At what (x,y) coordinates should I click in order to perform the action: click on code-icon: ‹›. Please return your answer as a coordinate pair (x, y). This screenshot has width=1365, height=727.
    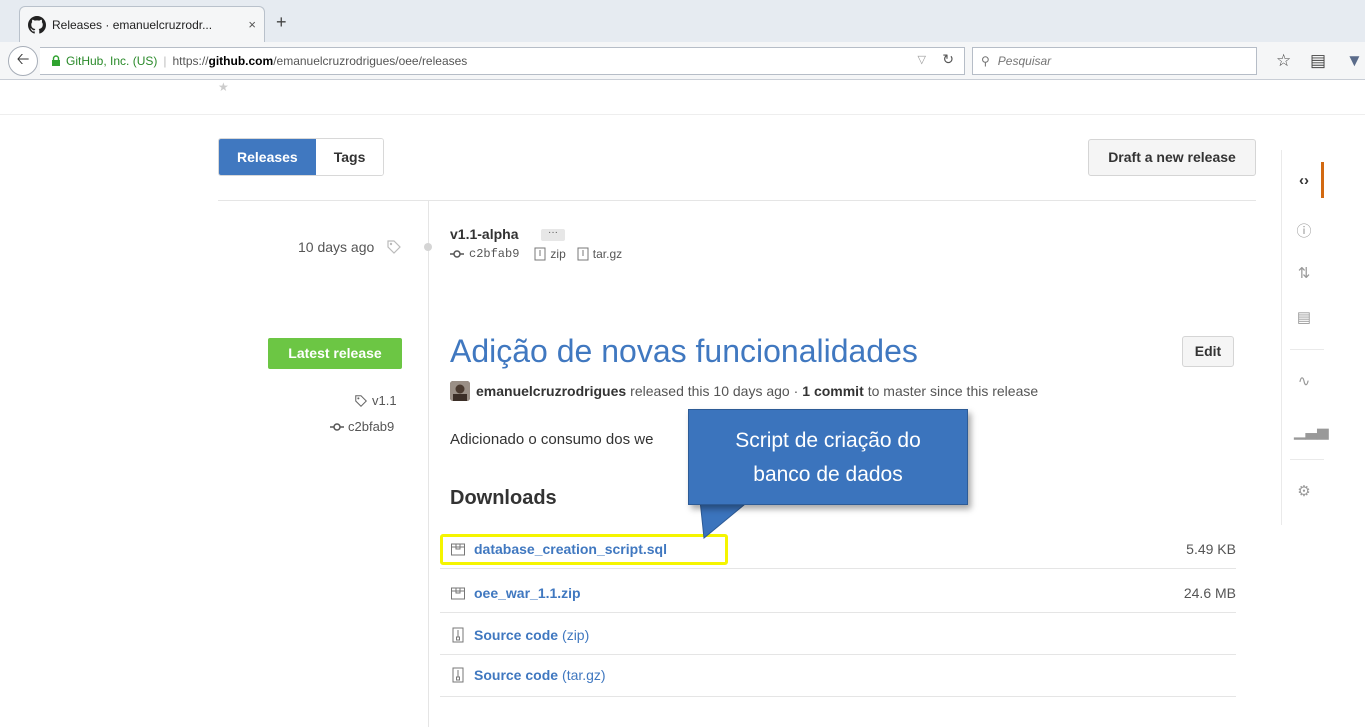
    Looking at the image, I should click on (1304, 182).